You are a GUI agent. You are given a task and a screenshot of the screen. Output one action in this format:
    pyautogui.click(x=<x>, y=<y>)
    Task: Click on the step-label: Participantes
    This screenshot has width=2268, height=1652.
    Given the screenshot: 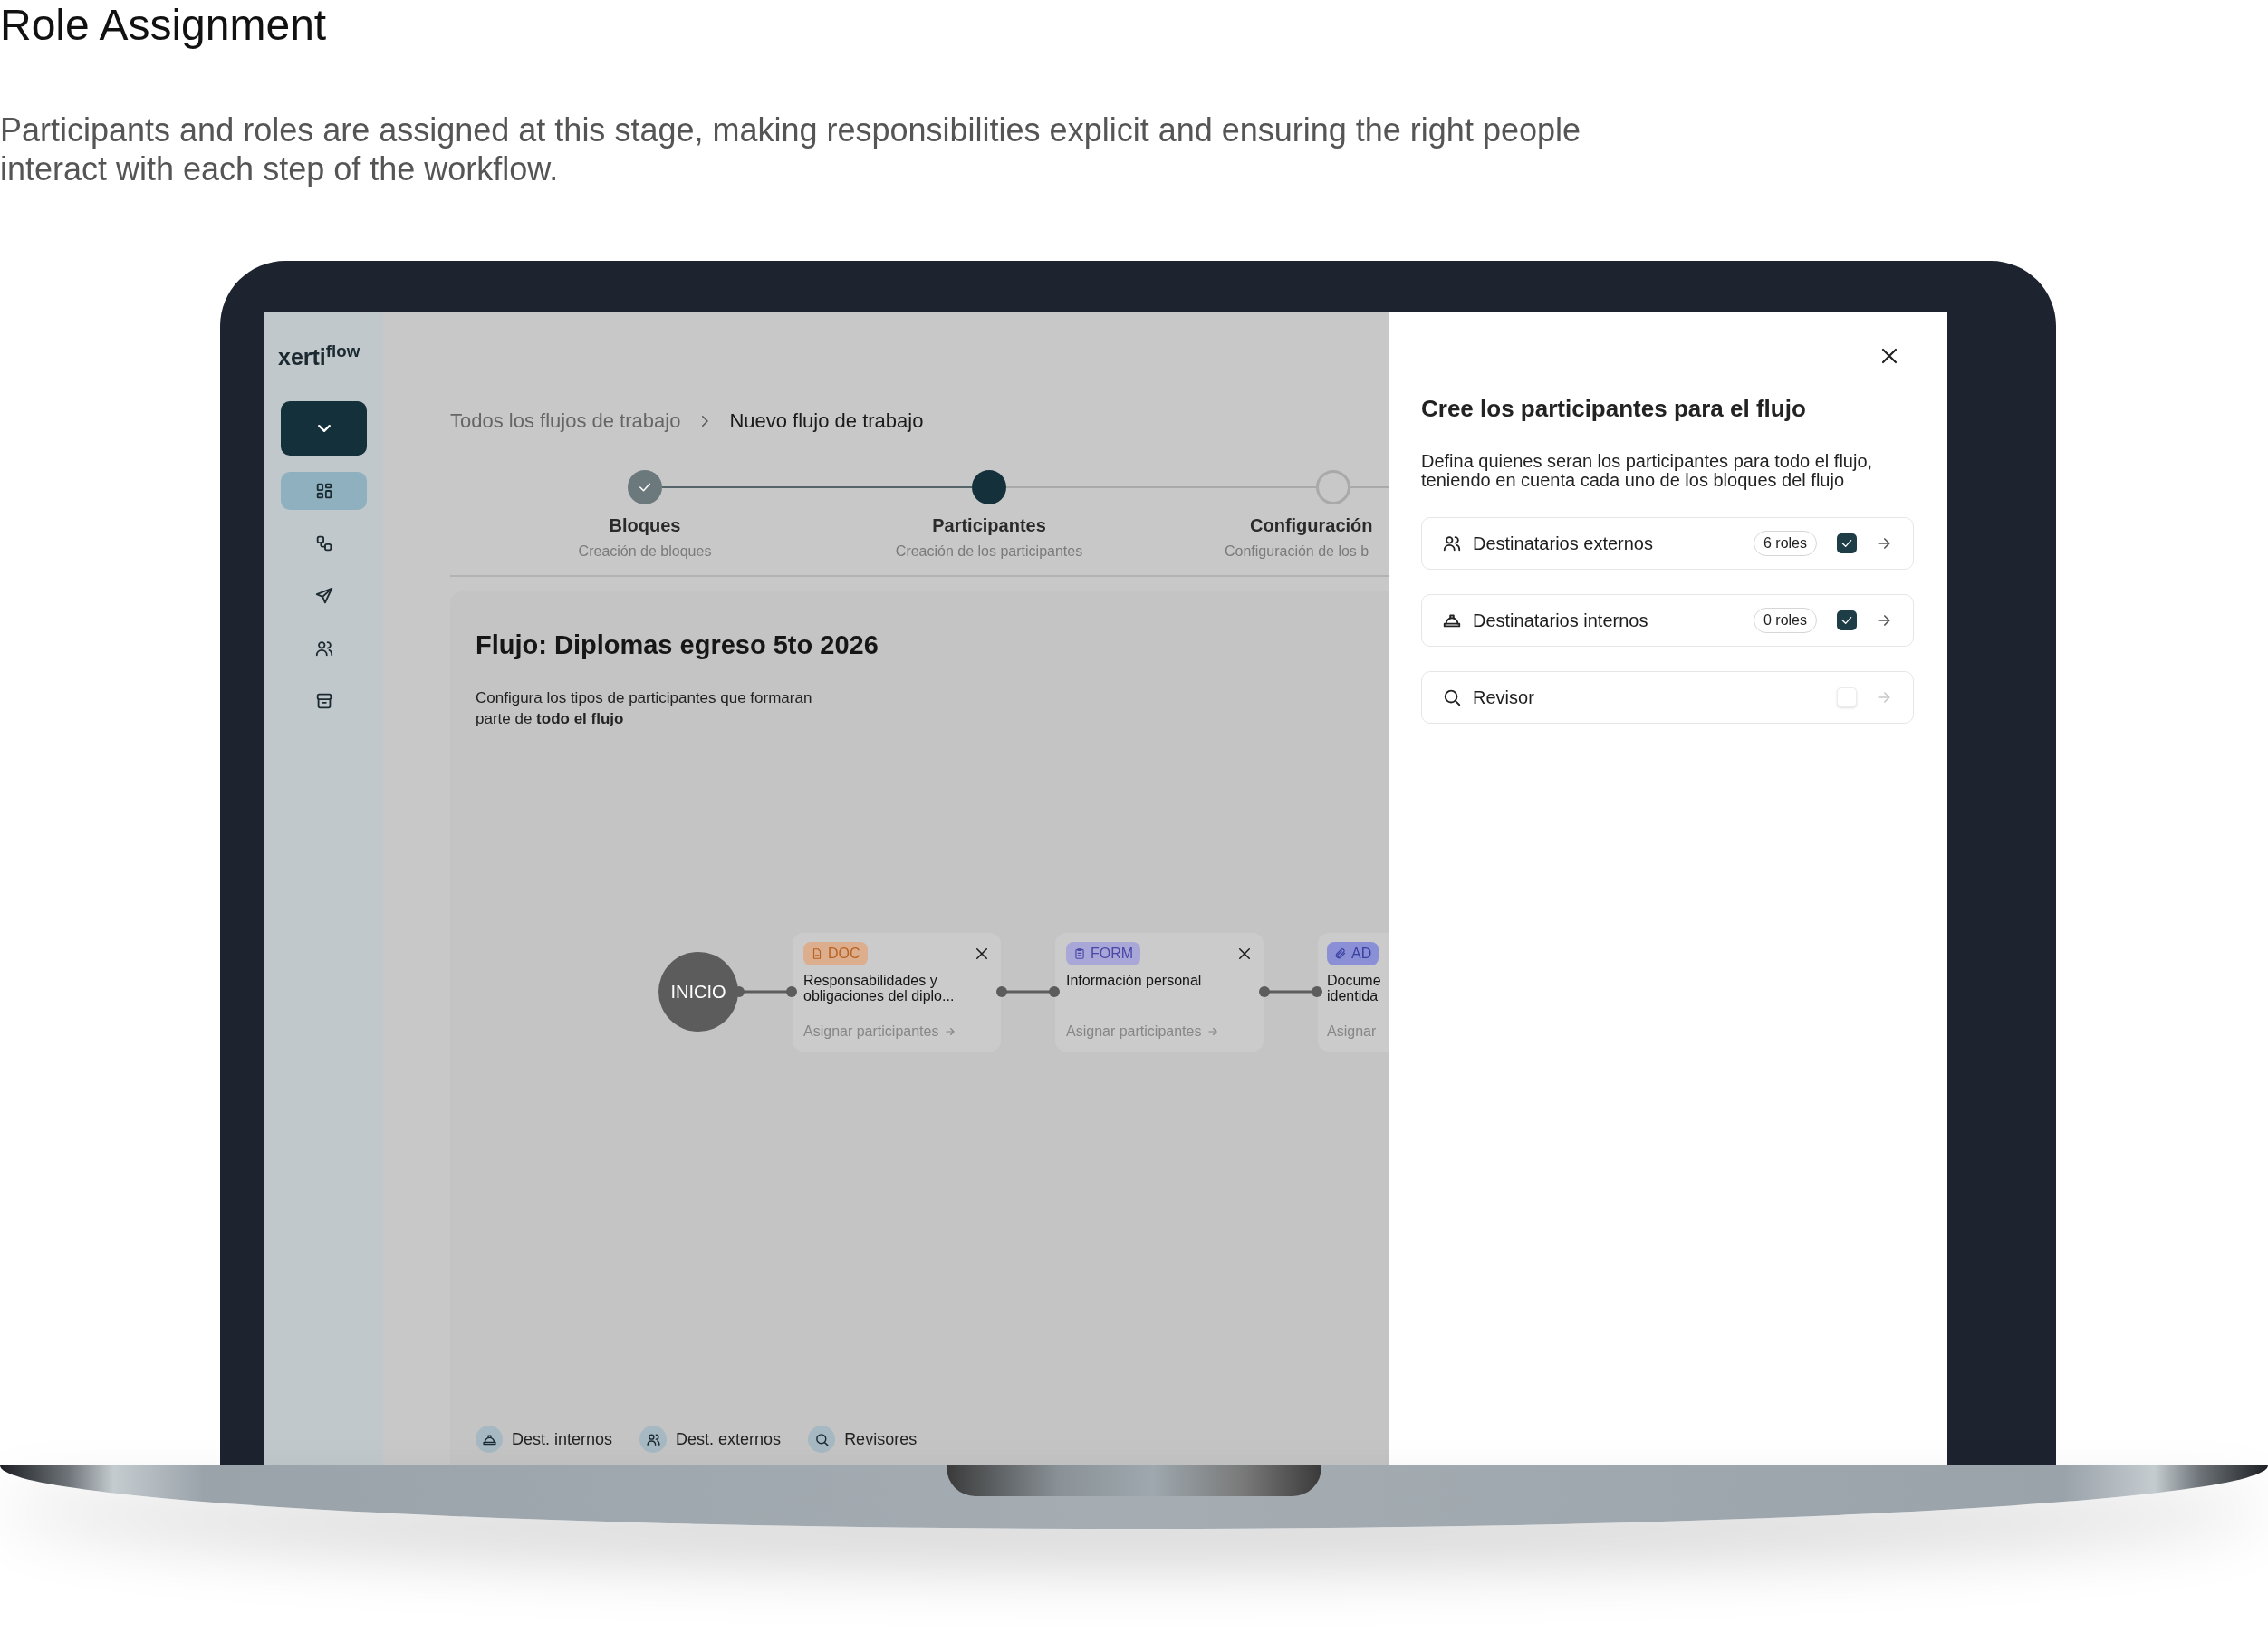 What is the action you would take?
    pyautogui.click(x=989, y=525)
    